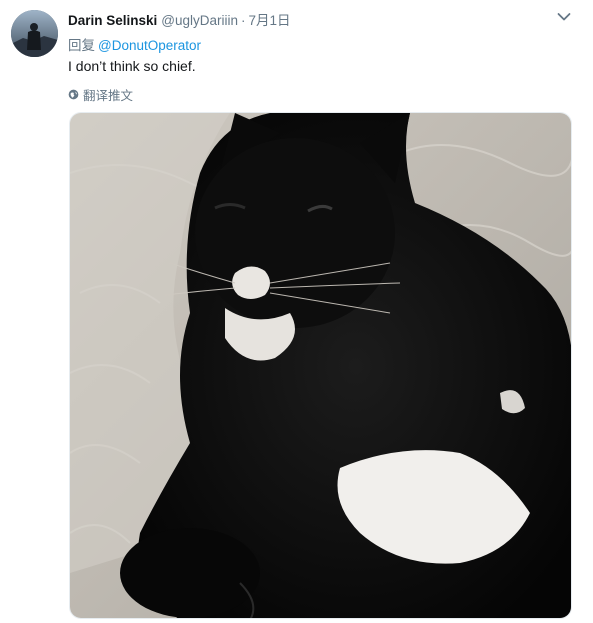 The height and width of the screenshot is (623, 593). Describe the element at coordinates (149, 45) in the screenshot. I see `reply-mention-link: @DonutOperator` at that location.